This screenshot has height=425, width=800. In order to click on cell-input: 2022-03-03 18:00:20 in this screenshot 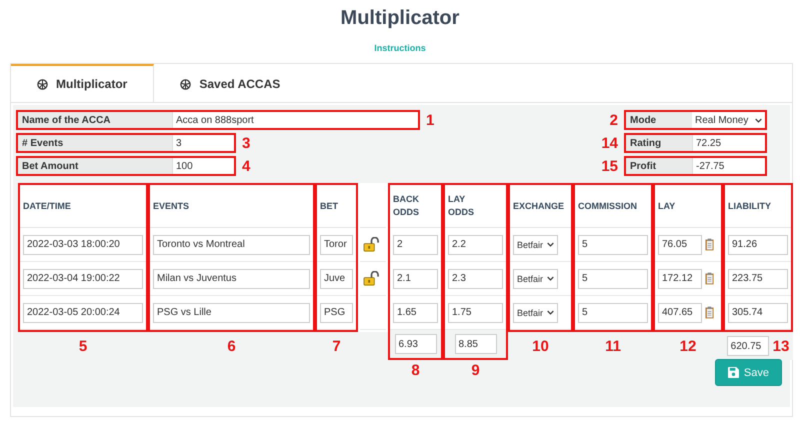, I will do `click(83, 244)`.